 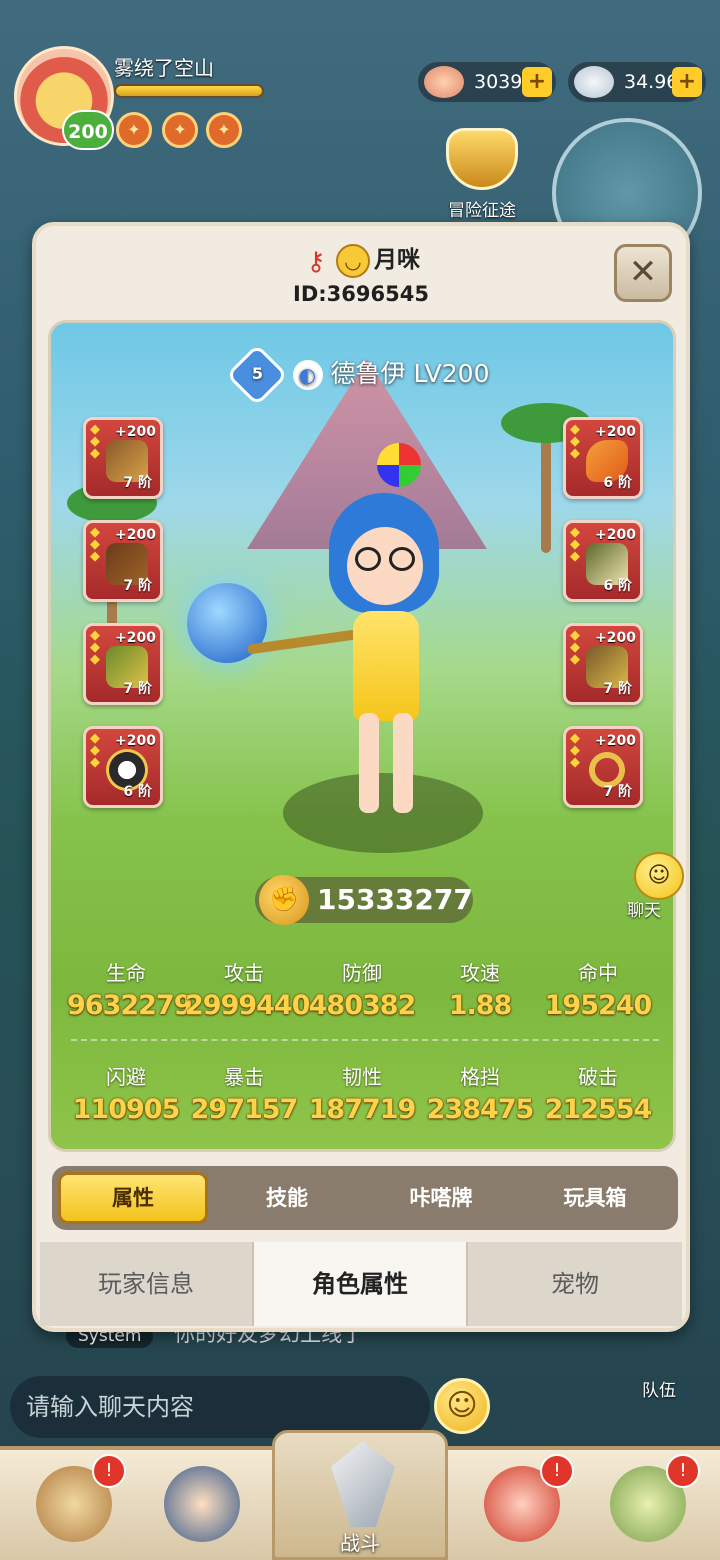 I want to click on hud-player-name: 雾绕了空山, so click(x=164, y=68).